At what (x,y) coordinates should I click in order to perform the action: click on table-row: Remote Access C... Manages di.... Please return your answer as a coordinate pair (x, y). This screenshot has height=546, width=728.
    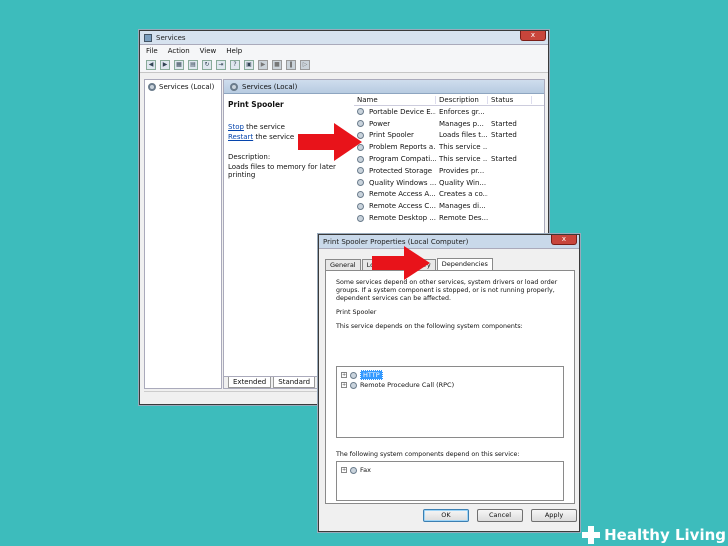
    Looking at the image, I should click on (449, 206).